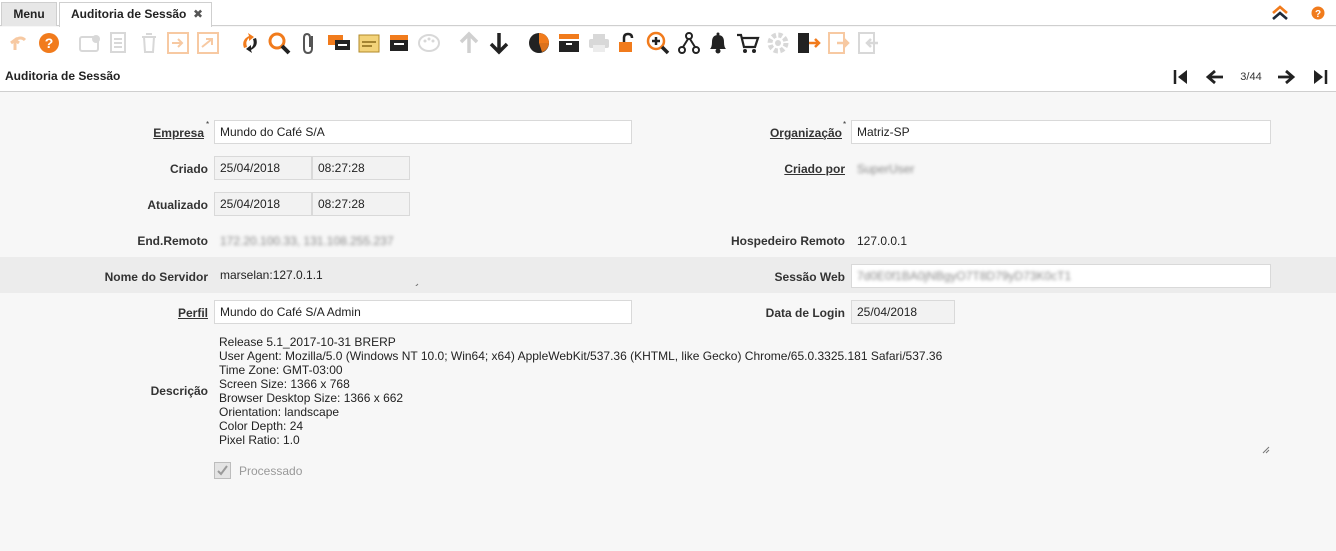 The image size is (1336, 551). I want to click on criado-label: Criado, so click(188, 169).